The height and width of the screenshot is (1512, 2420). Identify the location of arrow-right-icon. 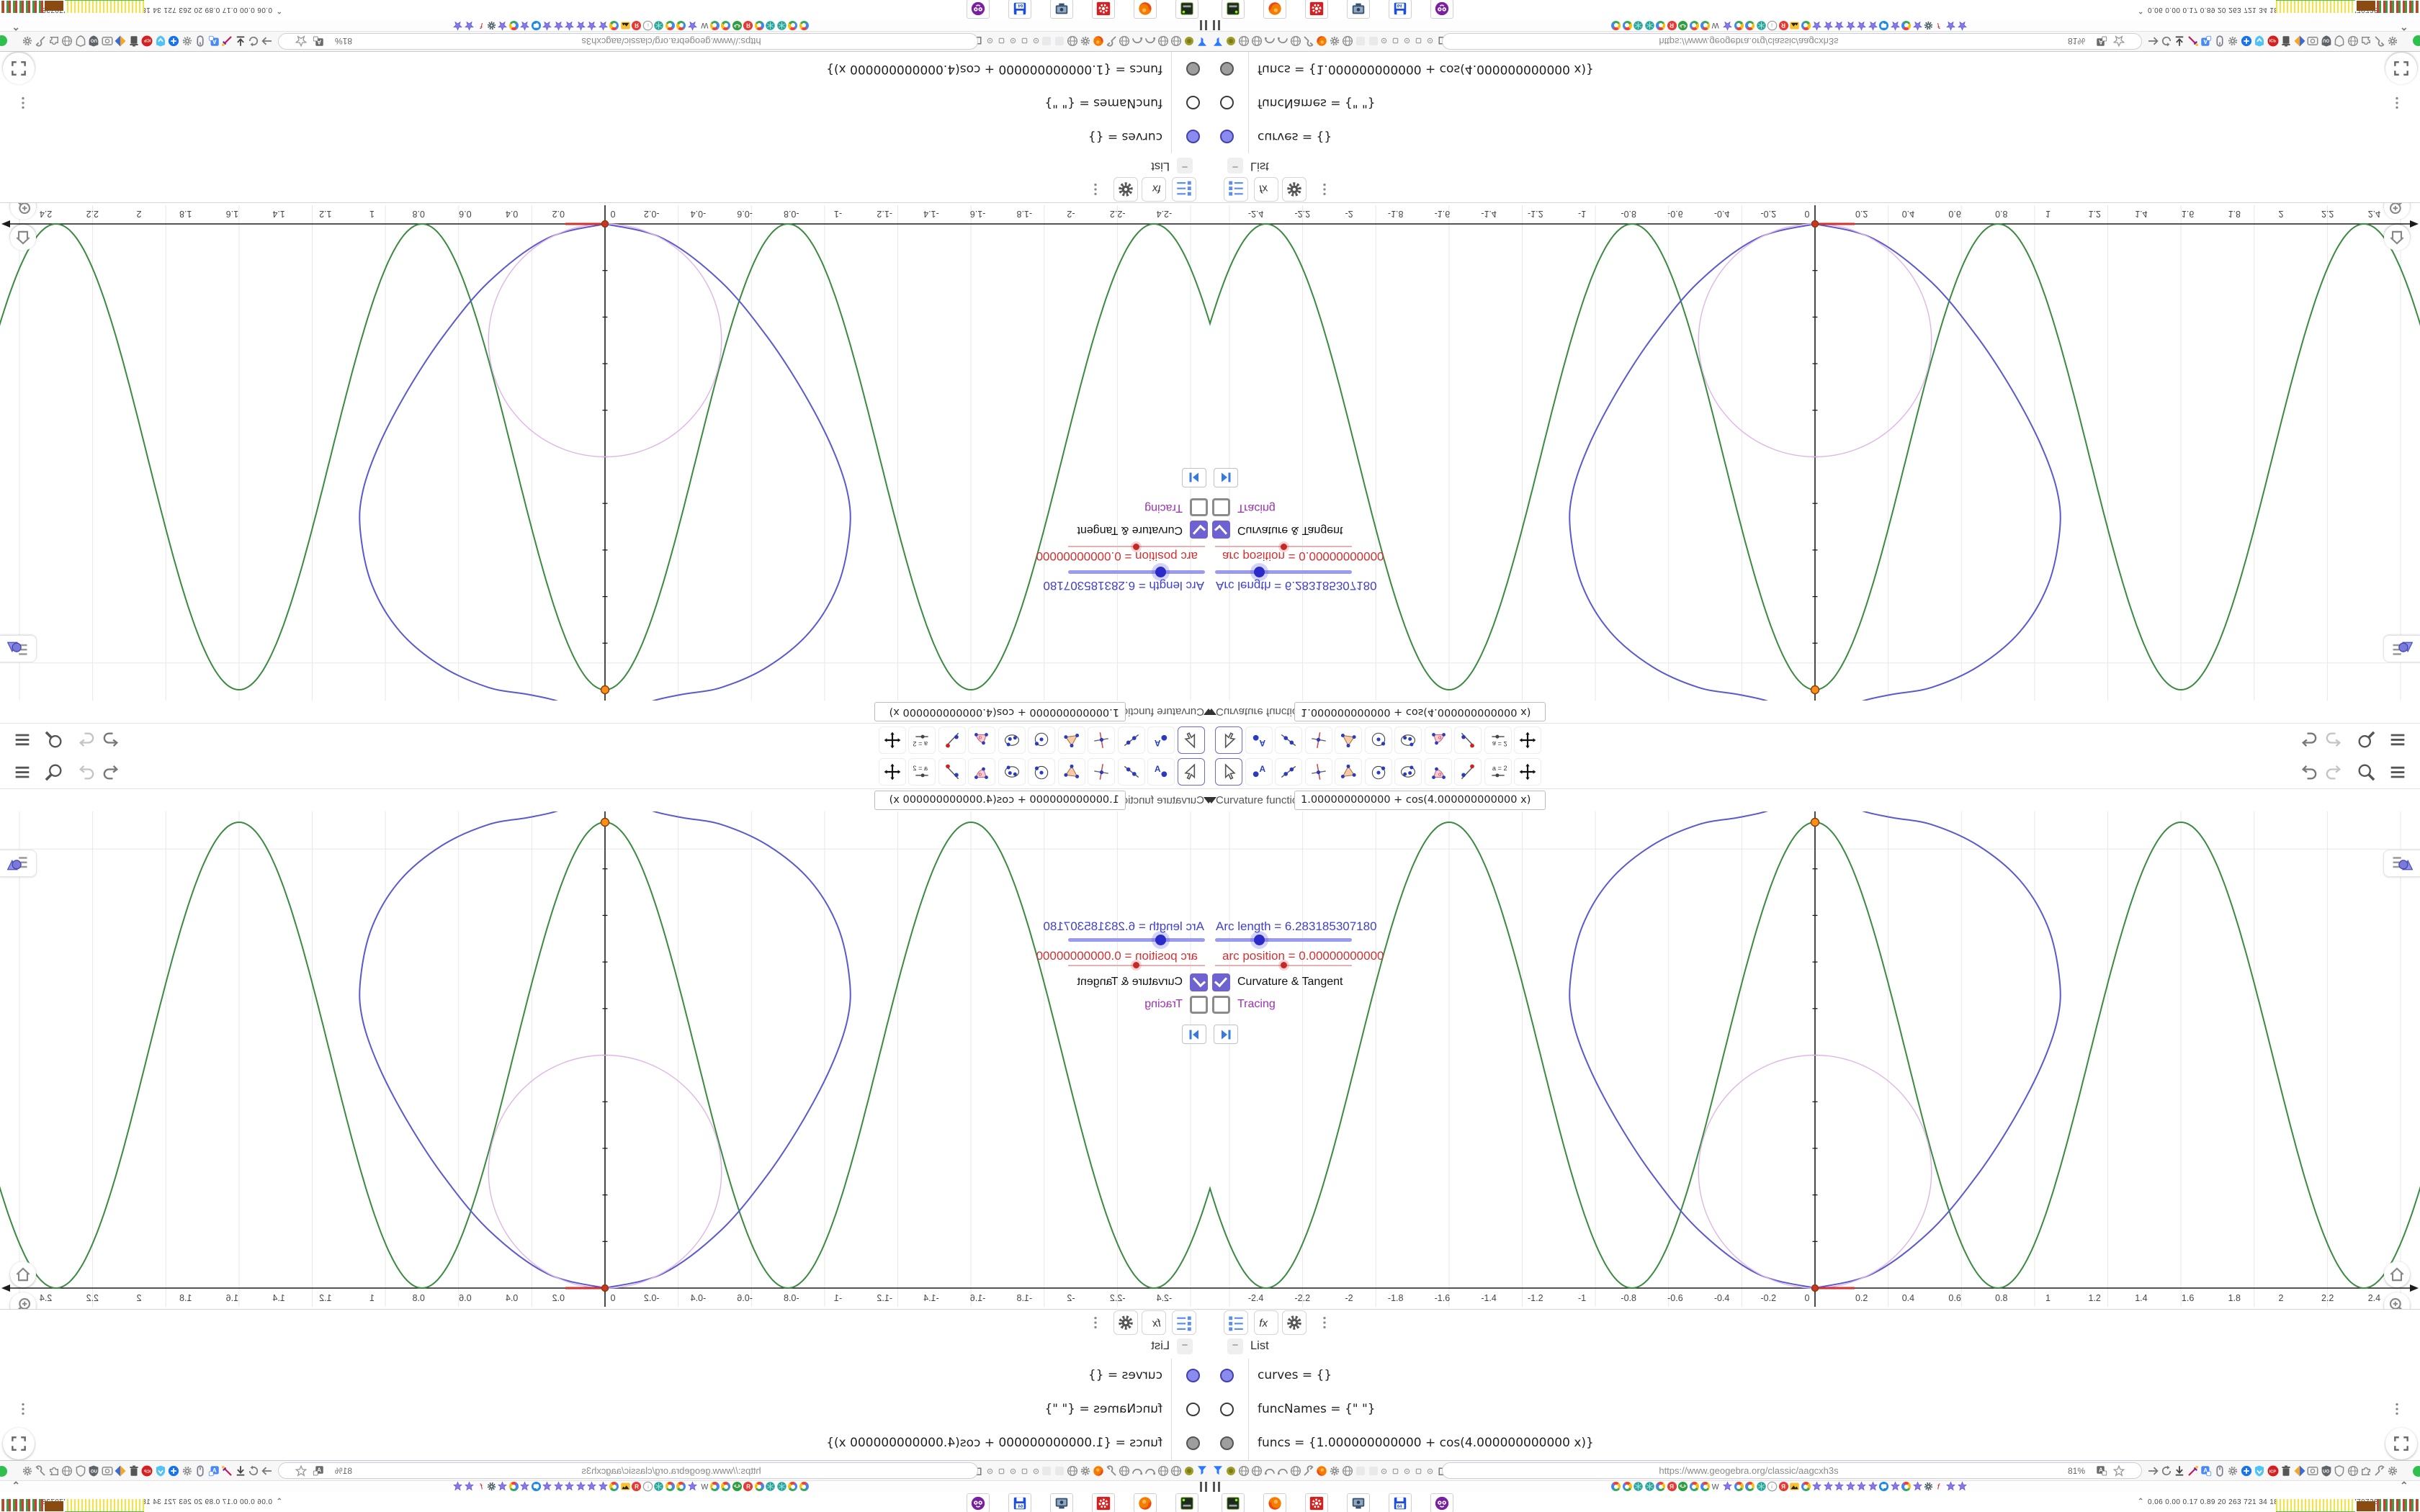
(267, 41).